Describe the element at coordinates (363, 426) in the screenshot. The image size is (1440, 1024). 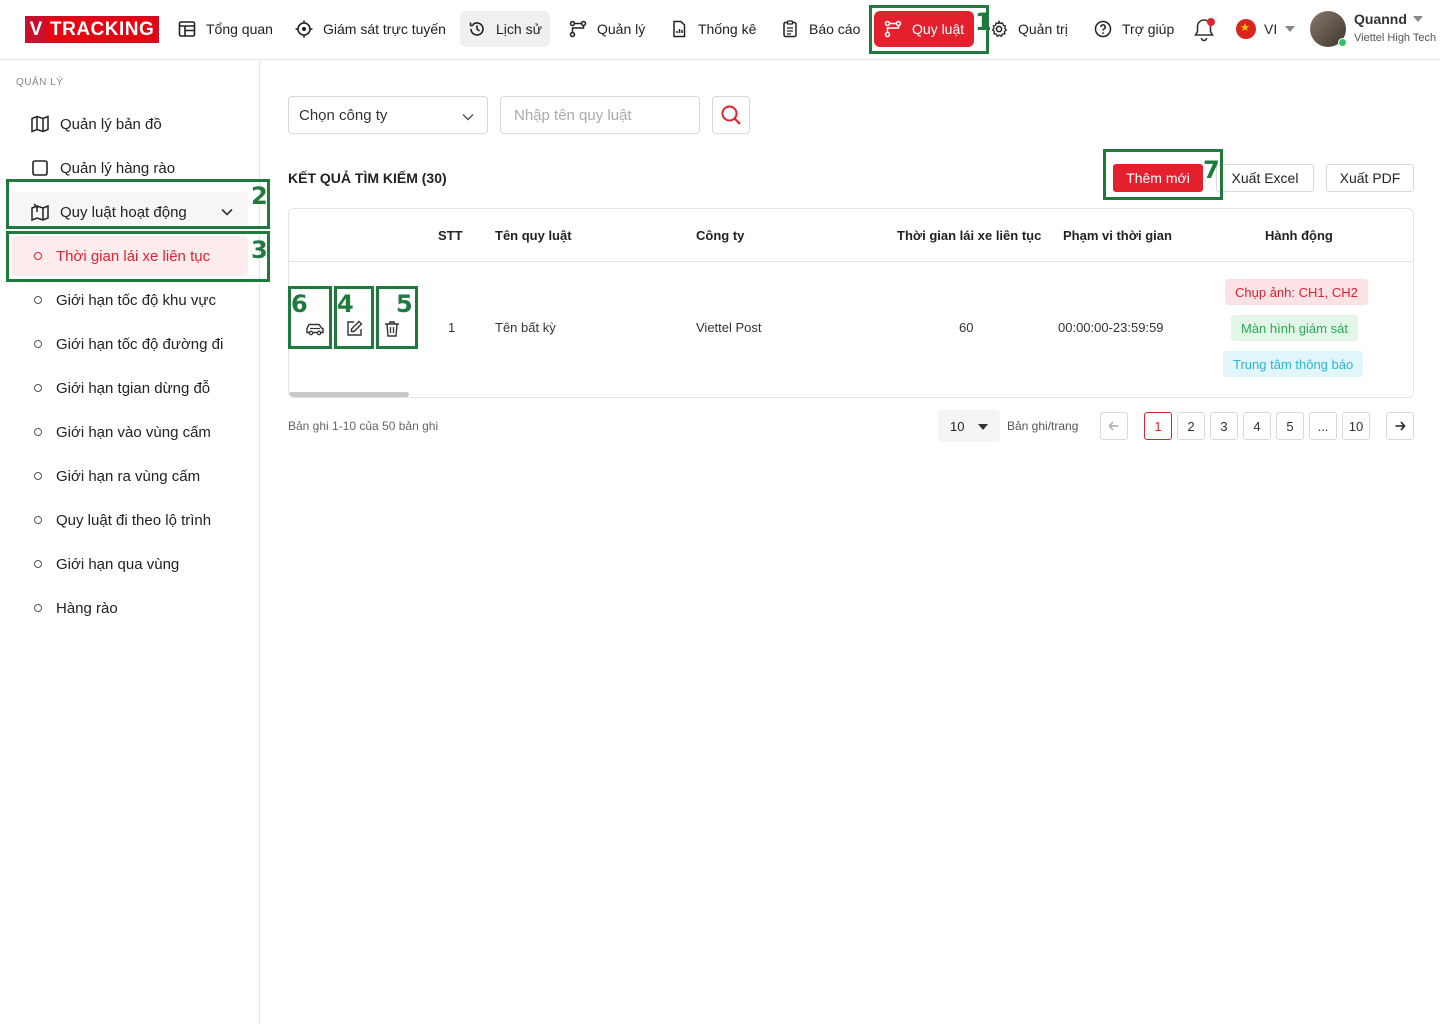
I see `pagination-info: Bản ghi 1-10 của 50 bản ghi` at that location.